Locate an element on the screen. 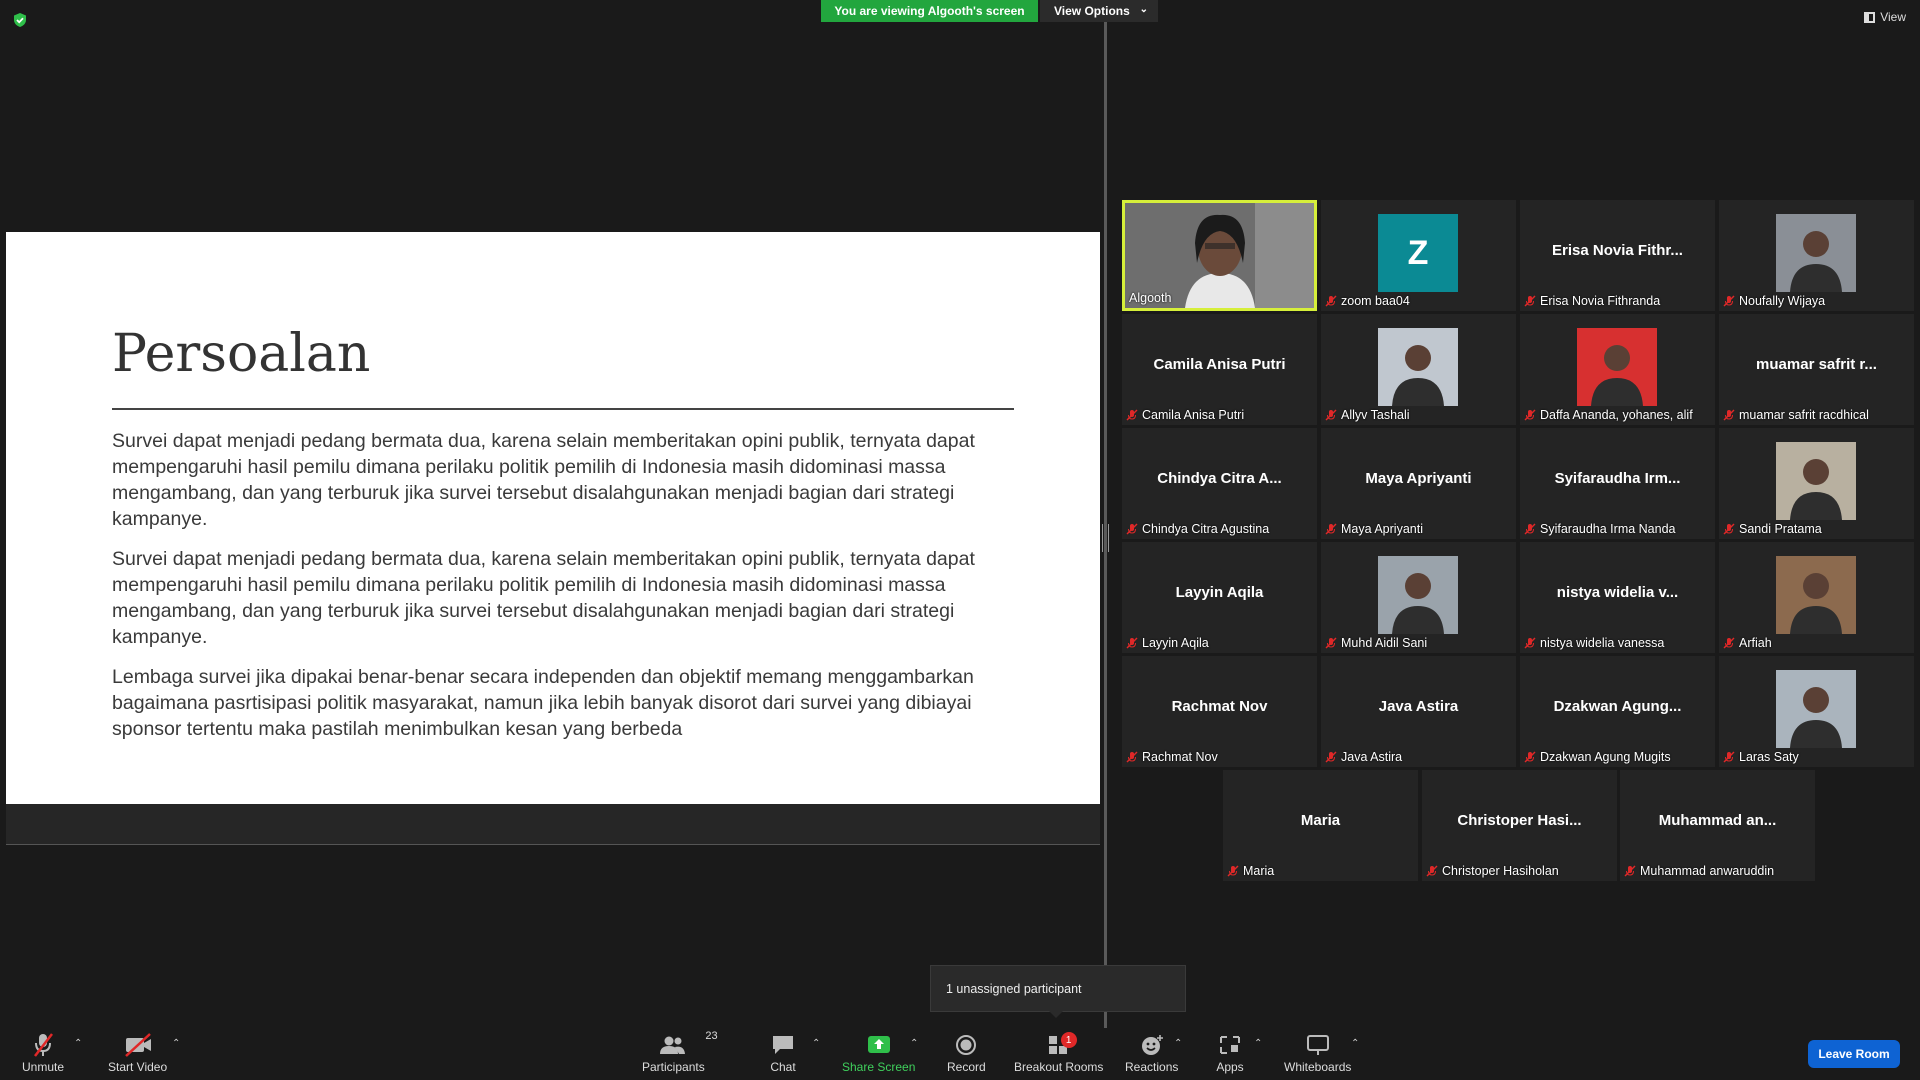 The width and height of the screenshot is (1920, 1080). participant-tile: Allyv Tashali is located at coordinates (1418, 369).